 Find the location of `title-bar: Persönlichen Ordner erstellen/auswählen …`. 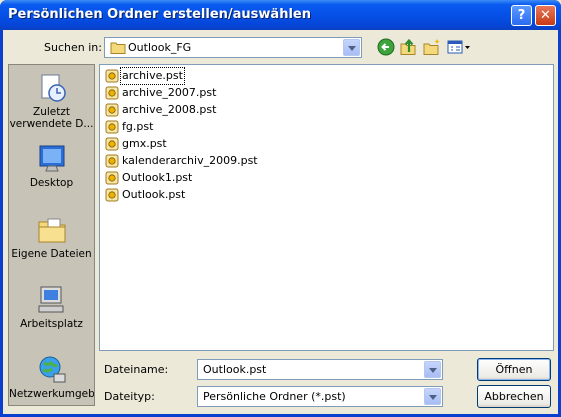

title-bar: Persönlichen Ordner erstellen/auswählen … is located at coordinates (280, 15).